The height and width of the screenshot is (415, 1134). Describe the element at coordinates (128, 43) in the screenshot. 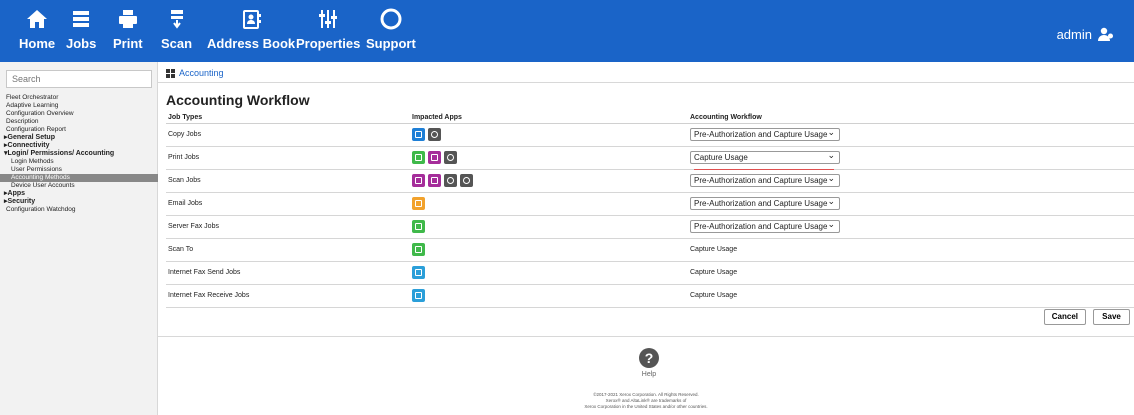

I see `nav-label: Print` at that location.